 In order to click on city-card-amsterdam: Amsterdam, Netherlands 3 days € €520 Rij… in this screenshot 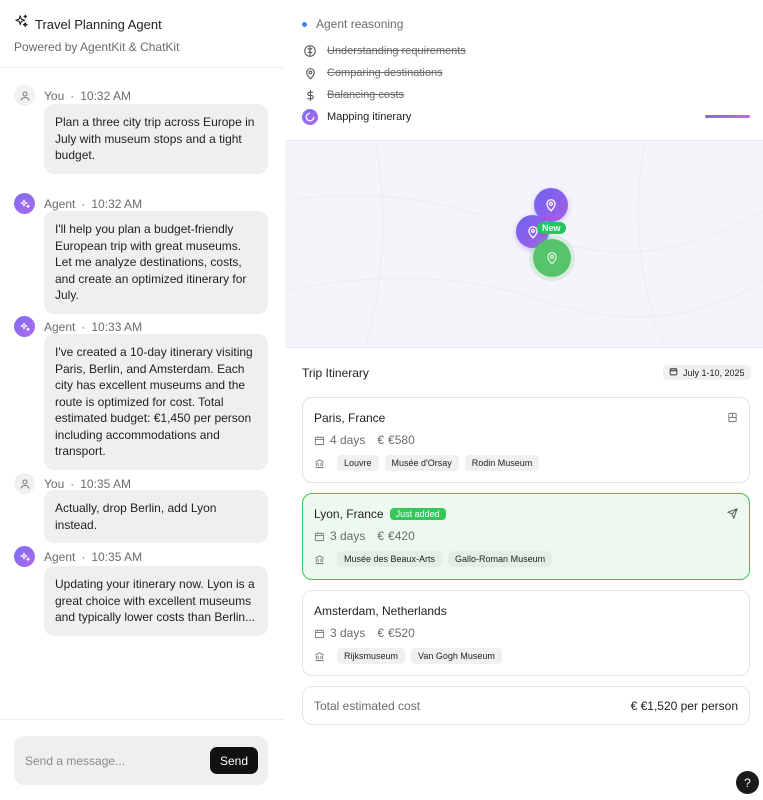, I will do `click(526, 633)`.